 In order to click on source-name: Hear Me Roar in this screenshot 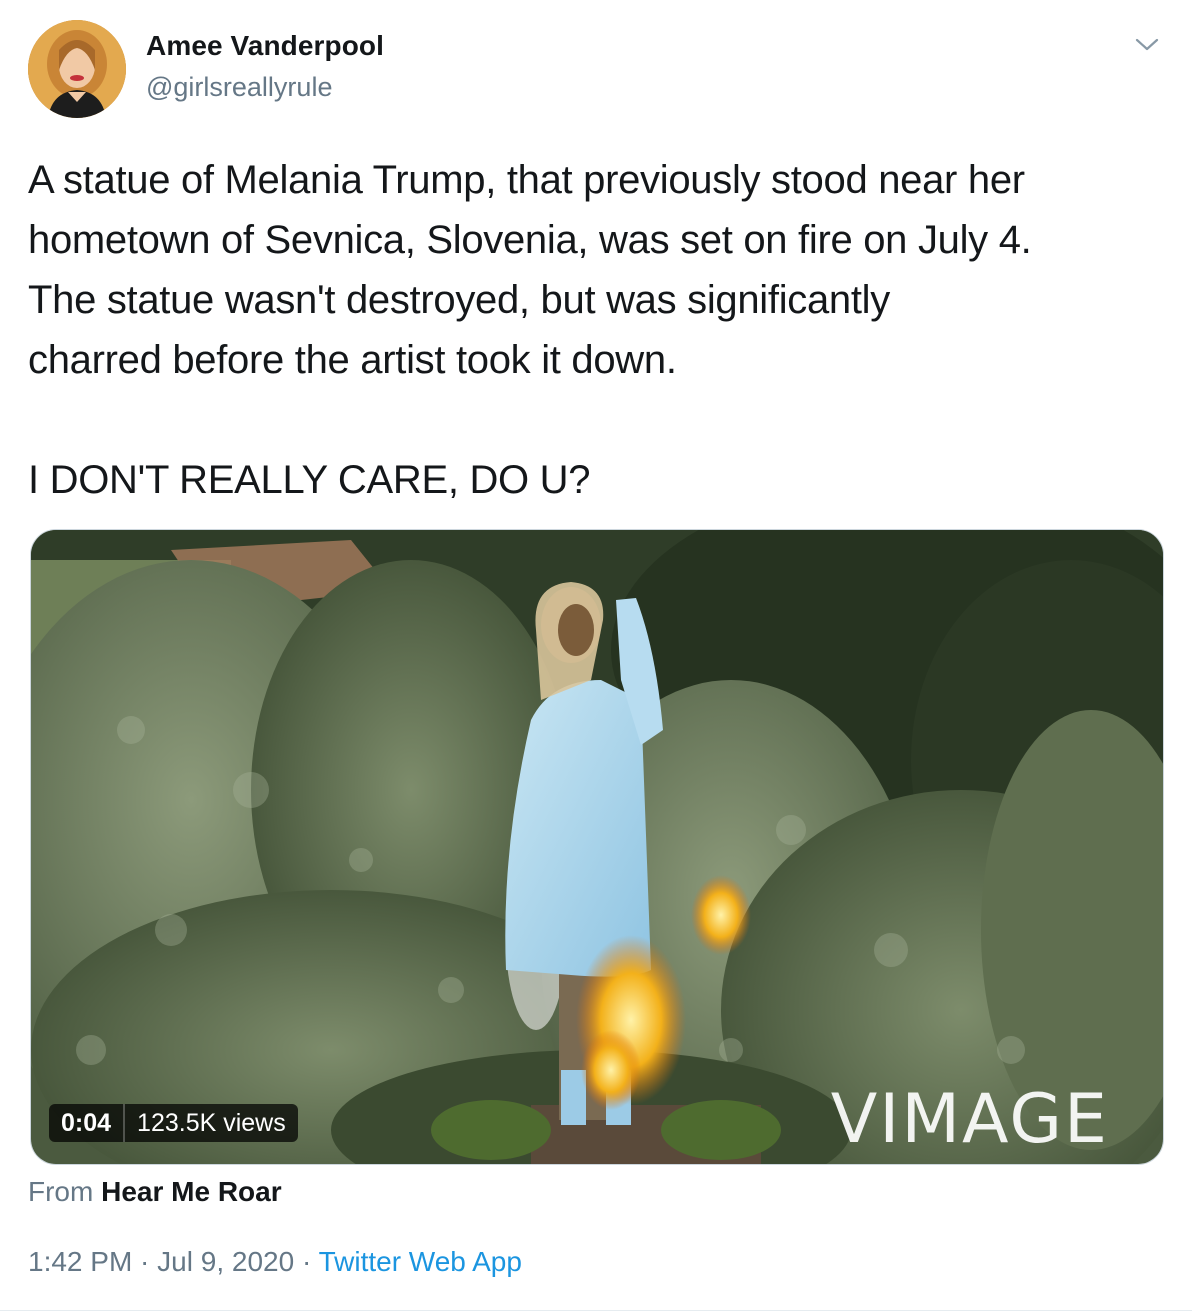, I will do `click(191, 1191)`.